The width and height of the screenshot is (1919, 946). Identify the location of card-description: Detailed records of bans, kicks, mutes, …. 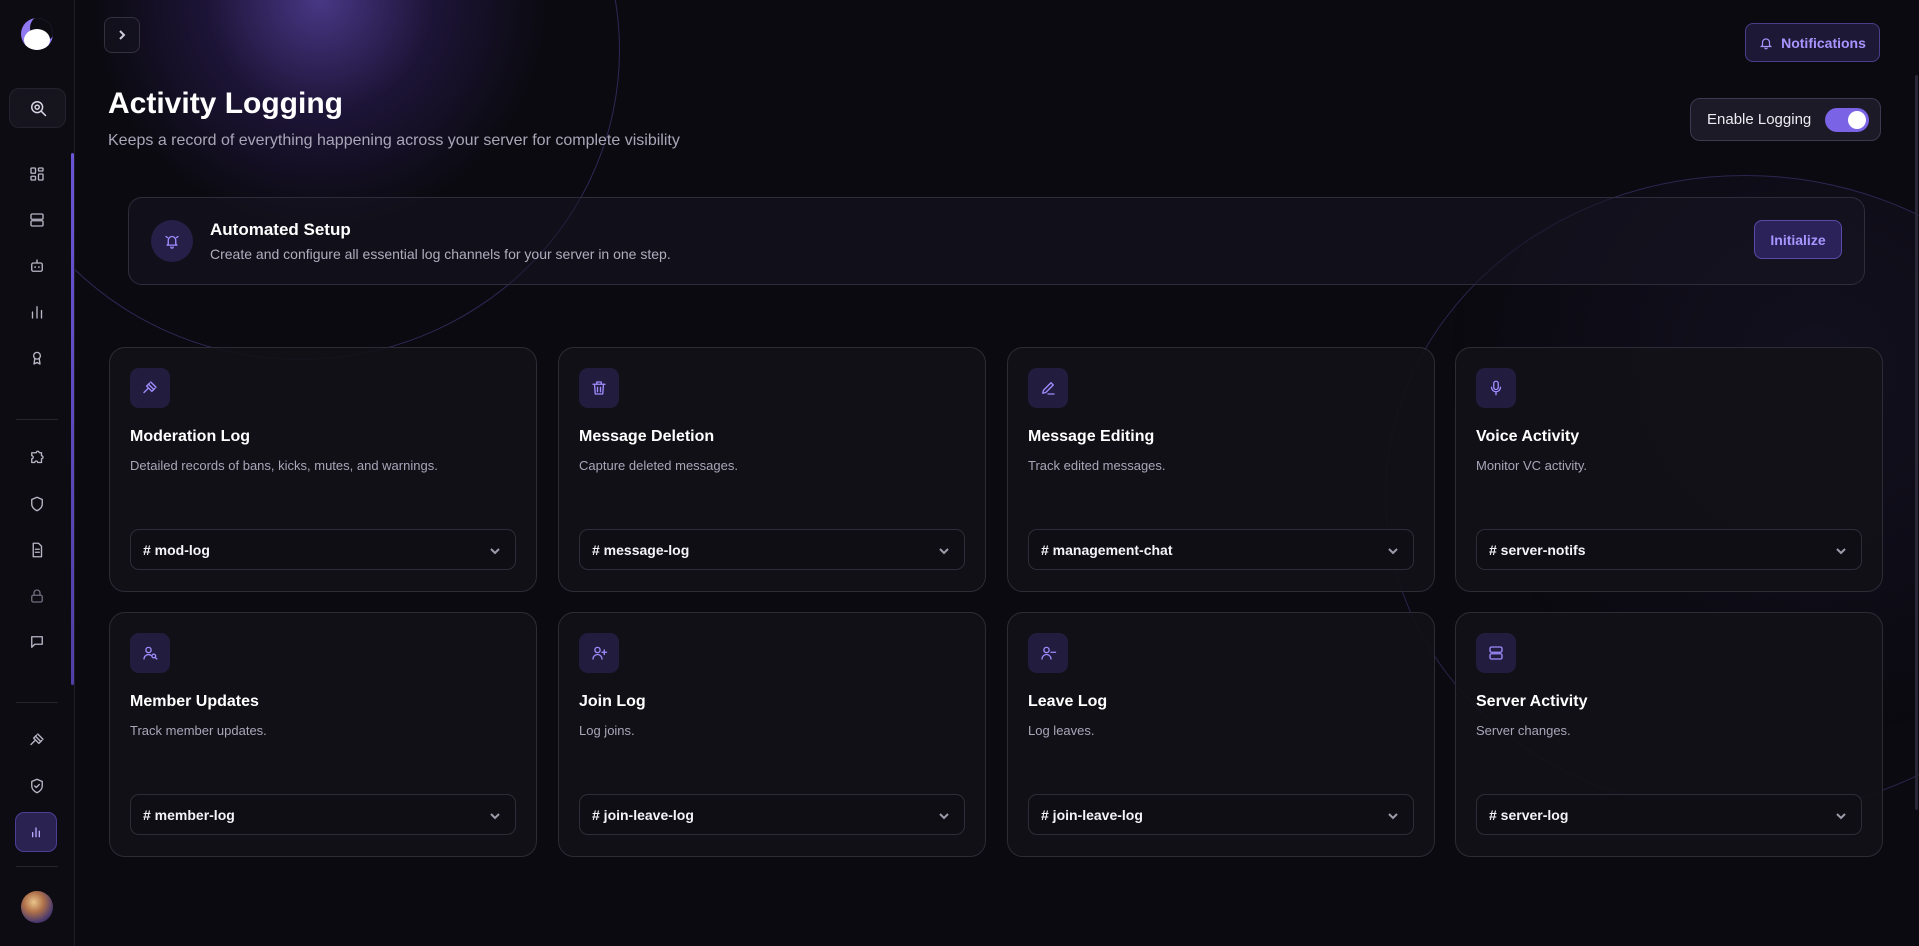
(284, 465).